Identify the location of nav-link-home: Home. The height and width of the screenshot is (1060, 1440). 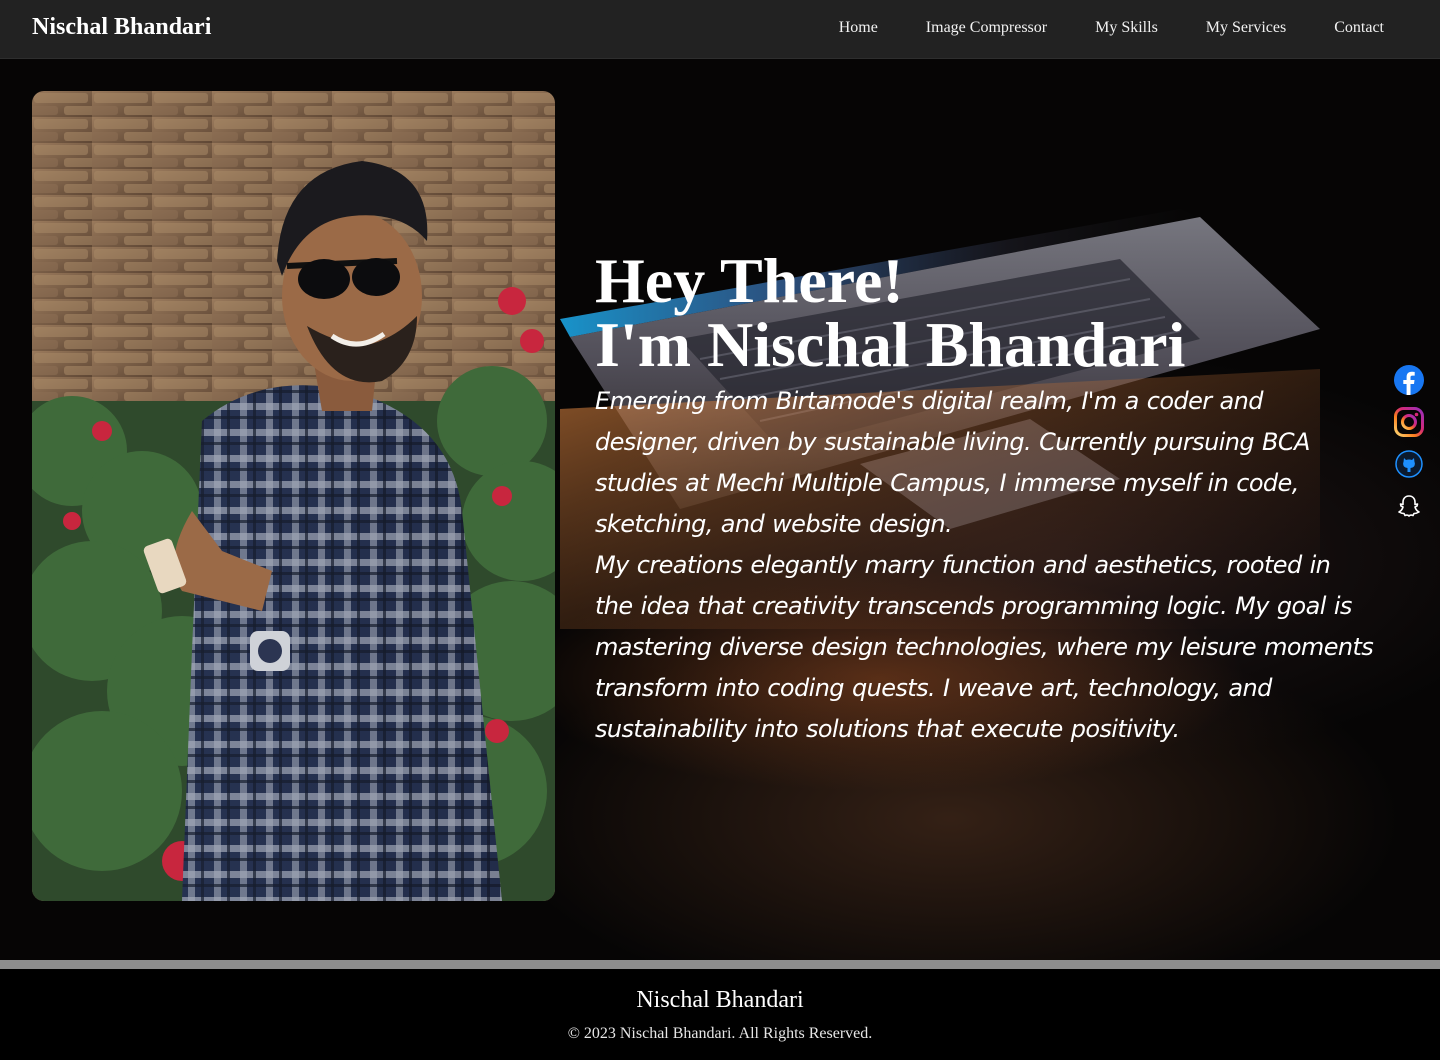
(858, 28).